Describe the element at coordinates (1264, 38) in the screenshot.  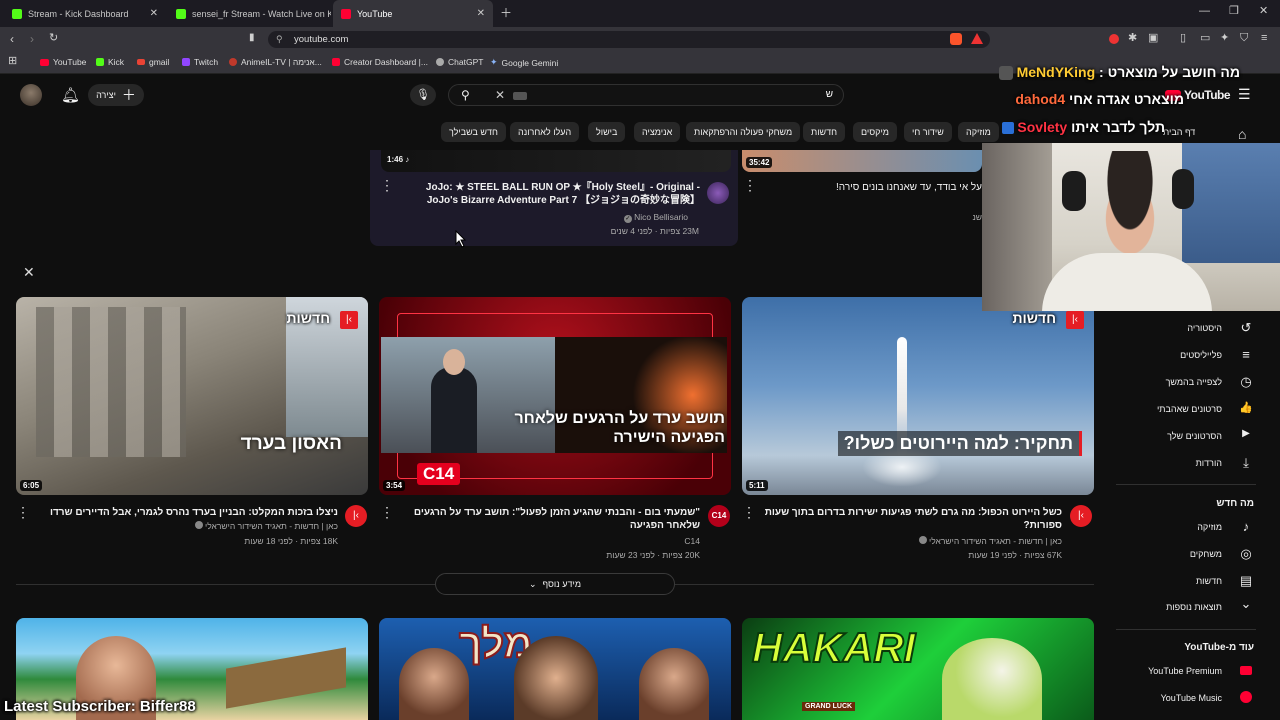
I see `menu-icon: ≡` at that location.